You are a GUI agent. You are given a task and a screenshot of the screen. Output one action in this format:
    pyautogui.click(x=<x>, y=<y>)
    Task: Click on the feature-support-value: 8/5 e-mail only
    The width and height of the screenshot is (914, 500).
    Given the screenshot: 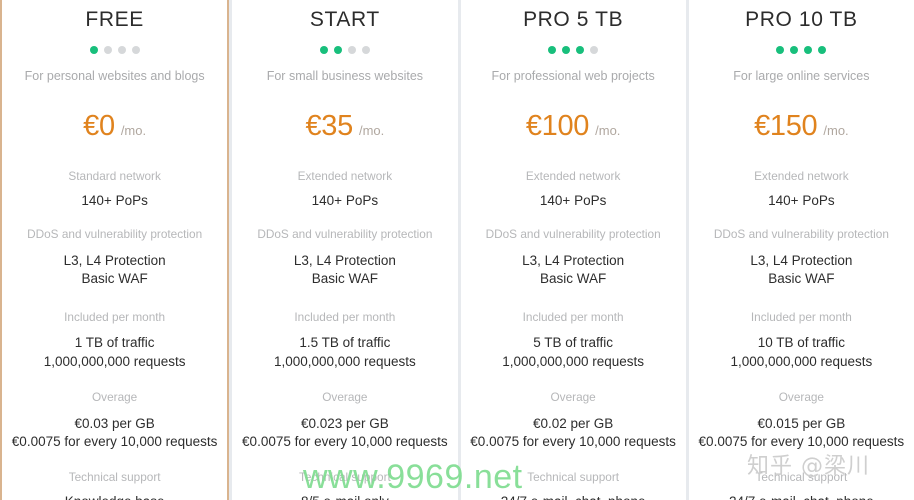 What is the action you would take?
    pyautogui.click(x=344, y=497)
    